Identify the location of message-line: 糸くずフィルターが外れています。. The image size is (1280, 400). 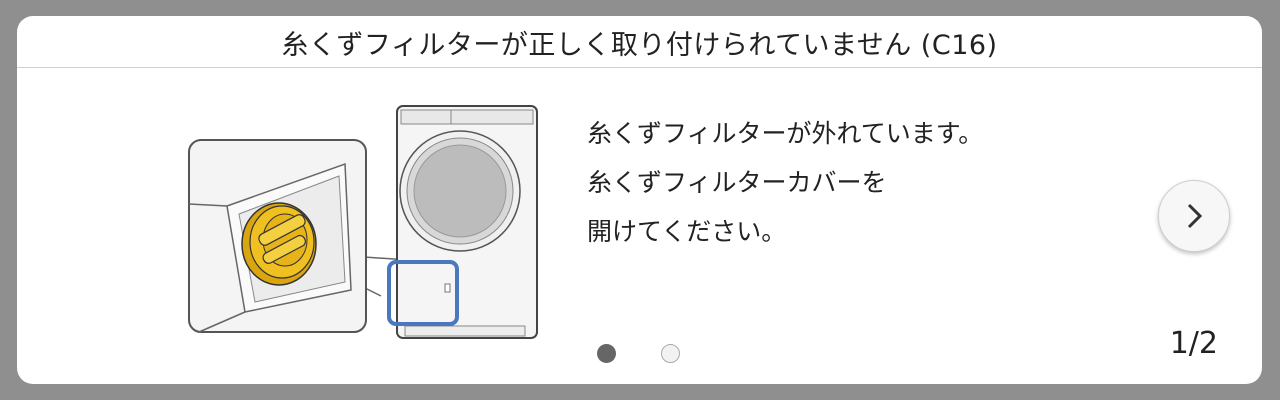
(785, 133).